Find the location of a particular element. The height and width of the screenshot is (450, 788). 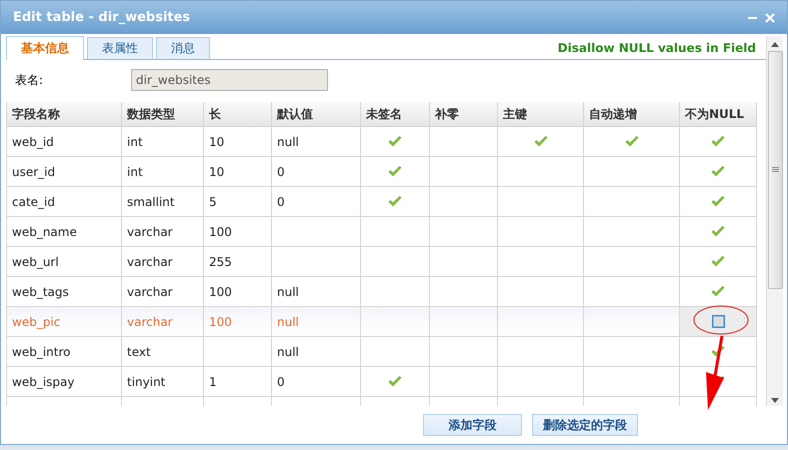

action-button: 删除选定的字段 is located at coordinates (585, 425).